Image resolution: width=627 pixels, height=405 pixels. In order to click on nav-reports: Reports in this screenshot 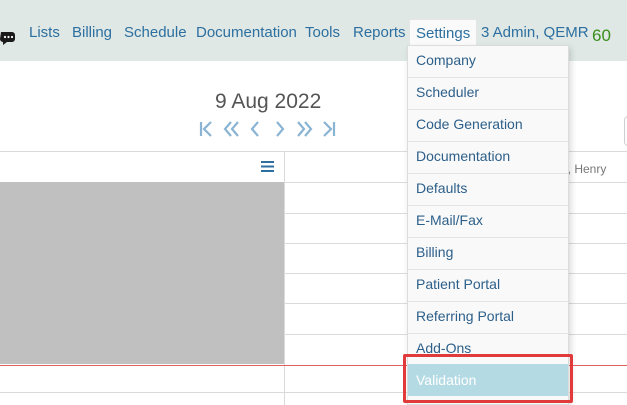, I will do `click(379, 32)`.